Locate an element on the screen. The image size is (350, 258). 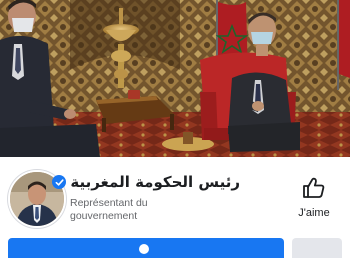
thumbs-up-icon is located at coordinates (314, 187).